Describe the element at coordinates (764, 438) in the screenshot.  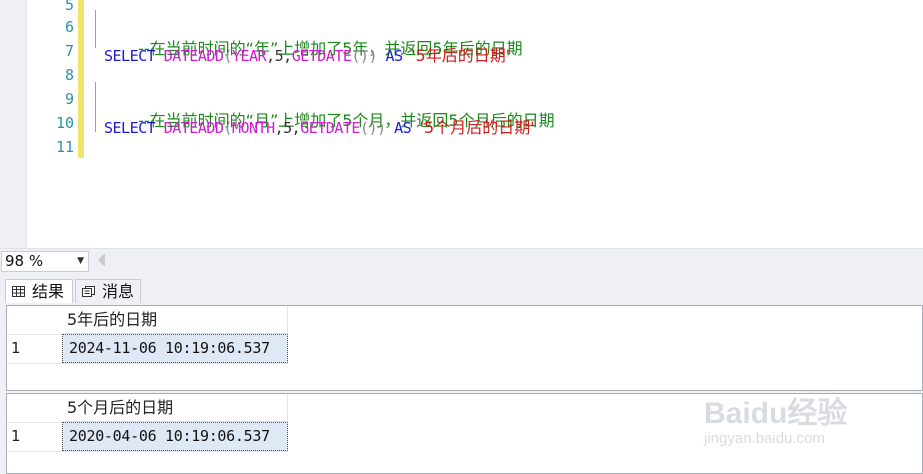
I see `watermark-url: jingyan.baidu.com` at that location.